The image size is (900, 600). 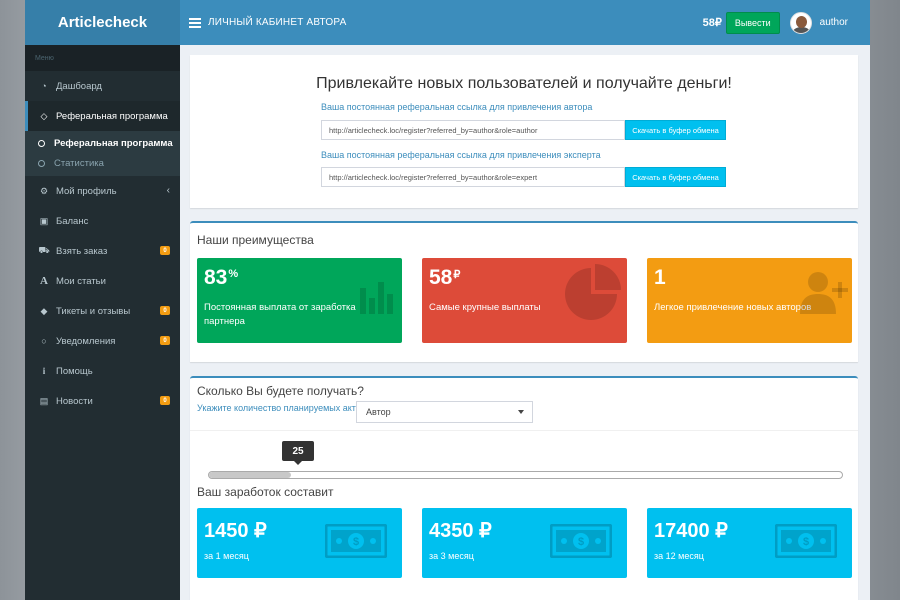 I want to click on chevron-left-icon: ‹, so click(x=168, y=190).